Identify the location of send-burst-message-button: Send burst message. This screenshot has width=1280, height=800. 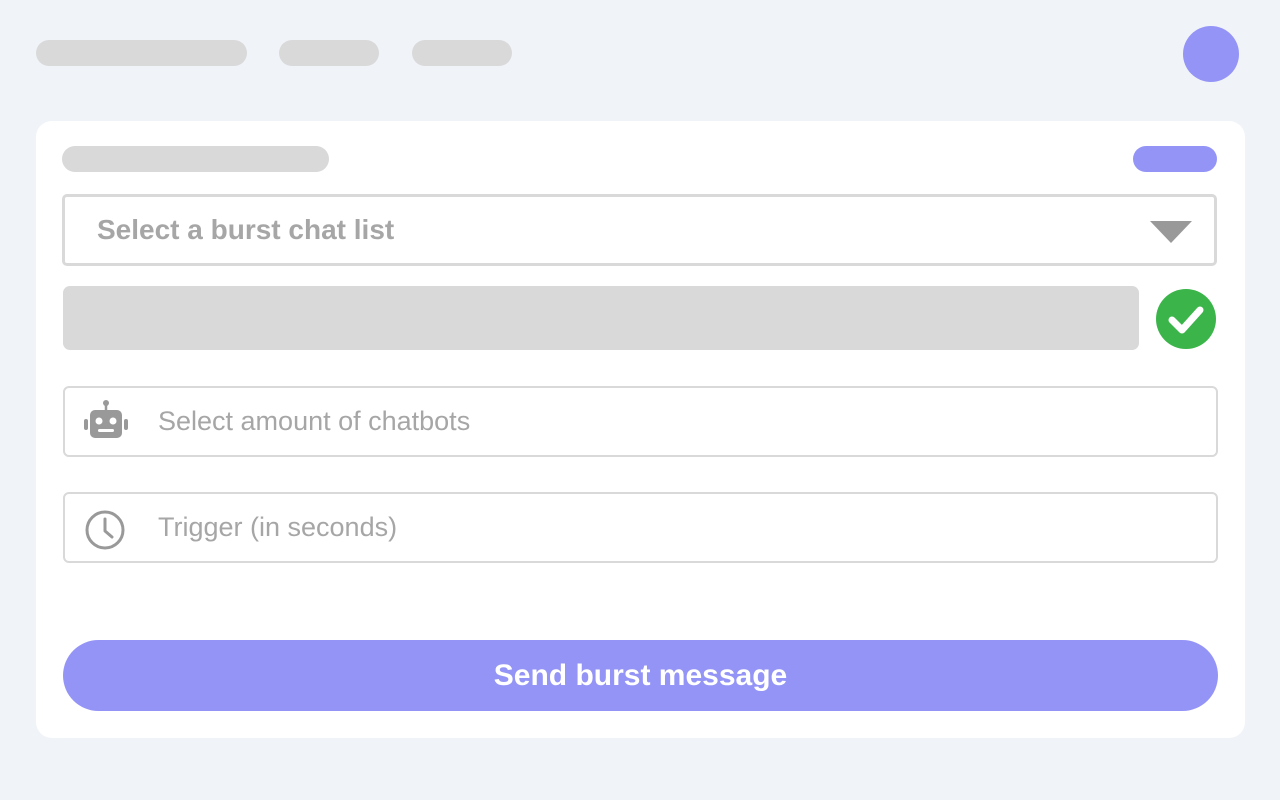
(640, 675).